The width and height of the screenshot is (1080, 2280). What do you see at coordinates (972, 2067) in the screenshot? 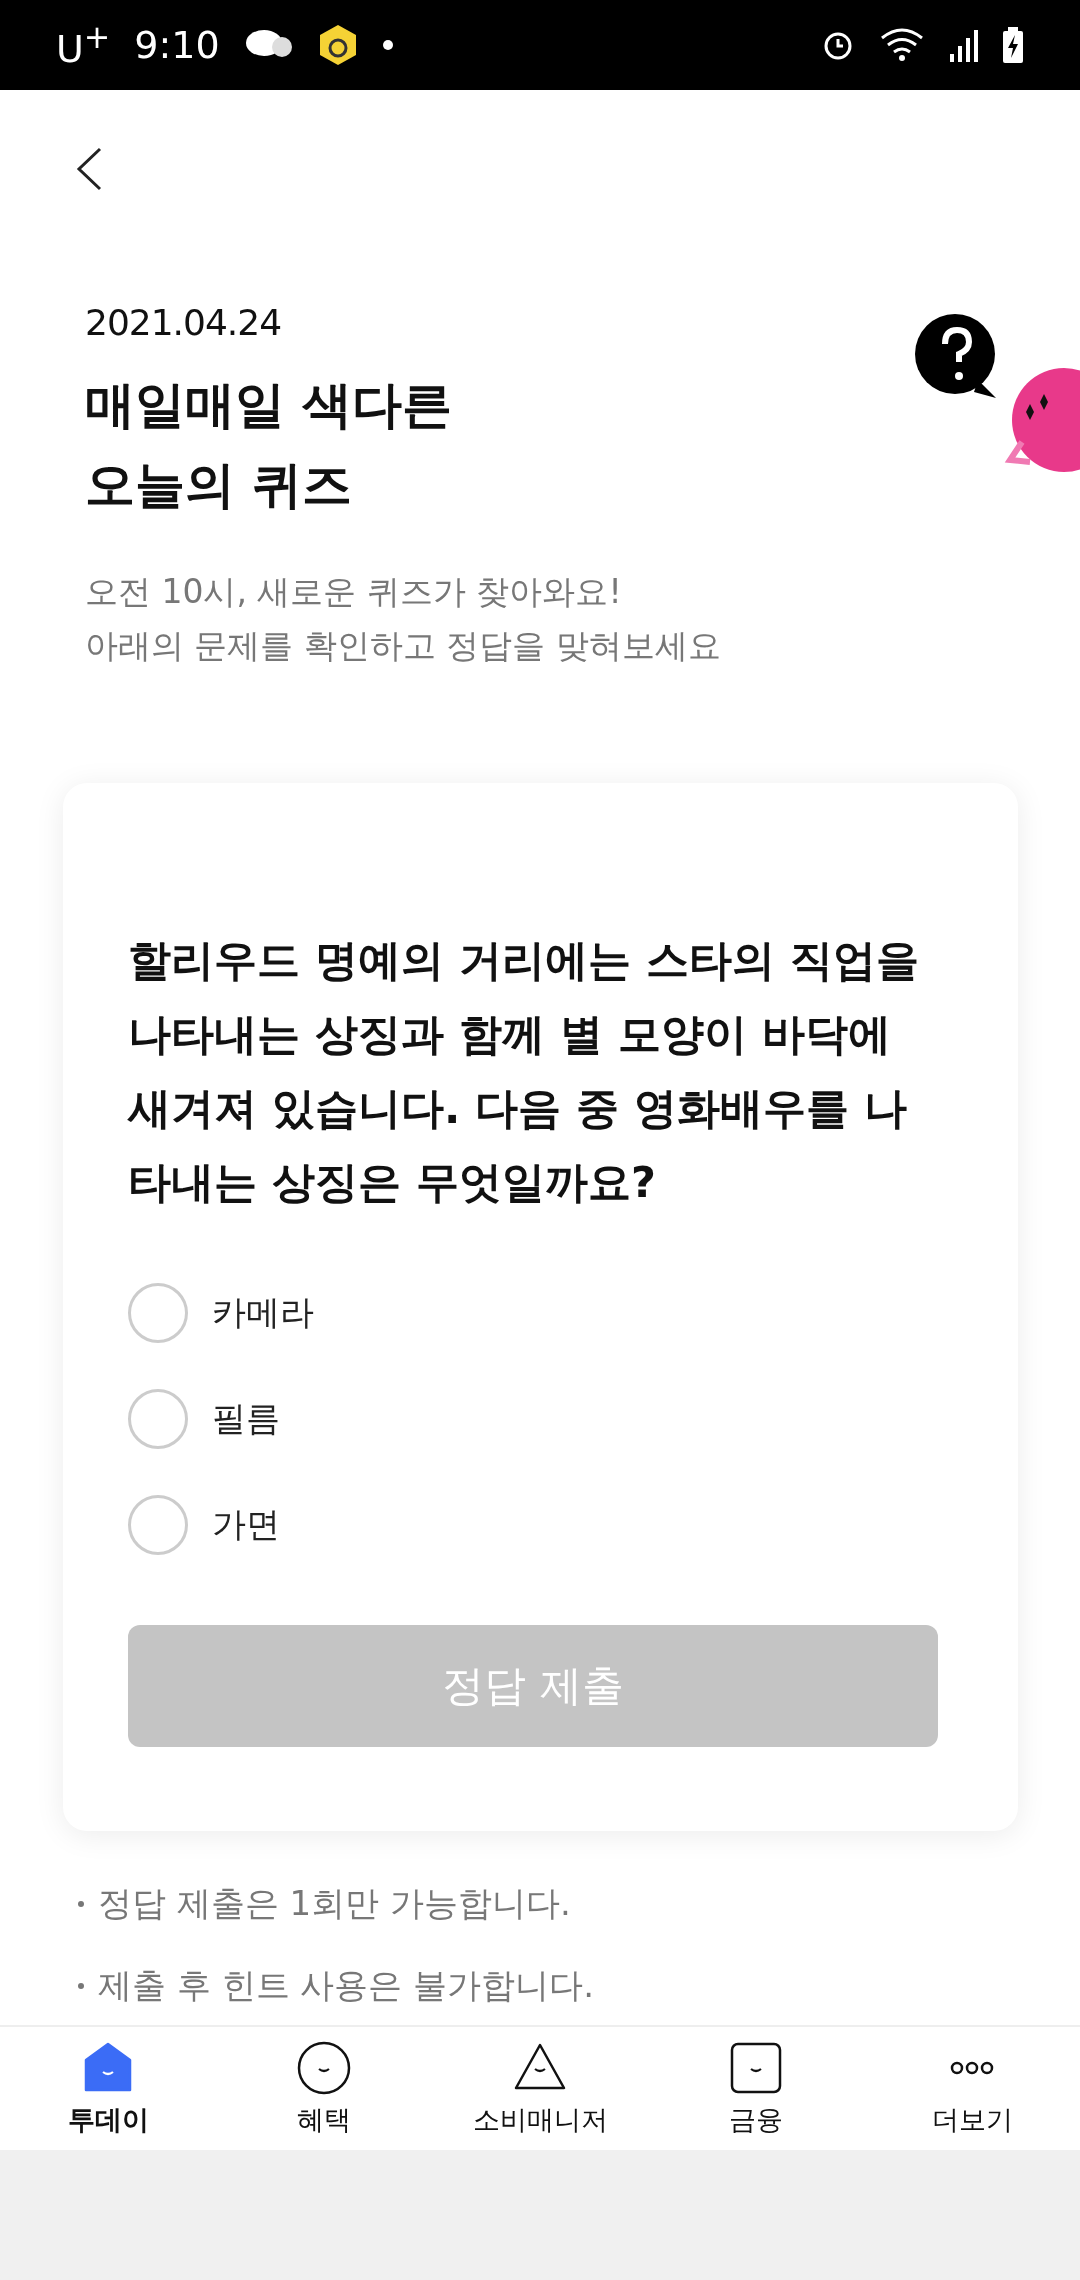
I see `more-icon` at bounding box center [972, 2067].